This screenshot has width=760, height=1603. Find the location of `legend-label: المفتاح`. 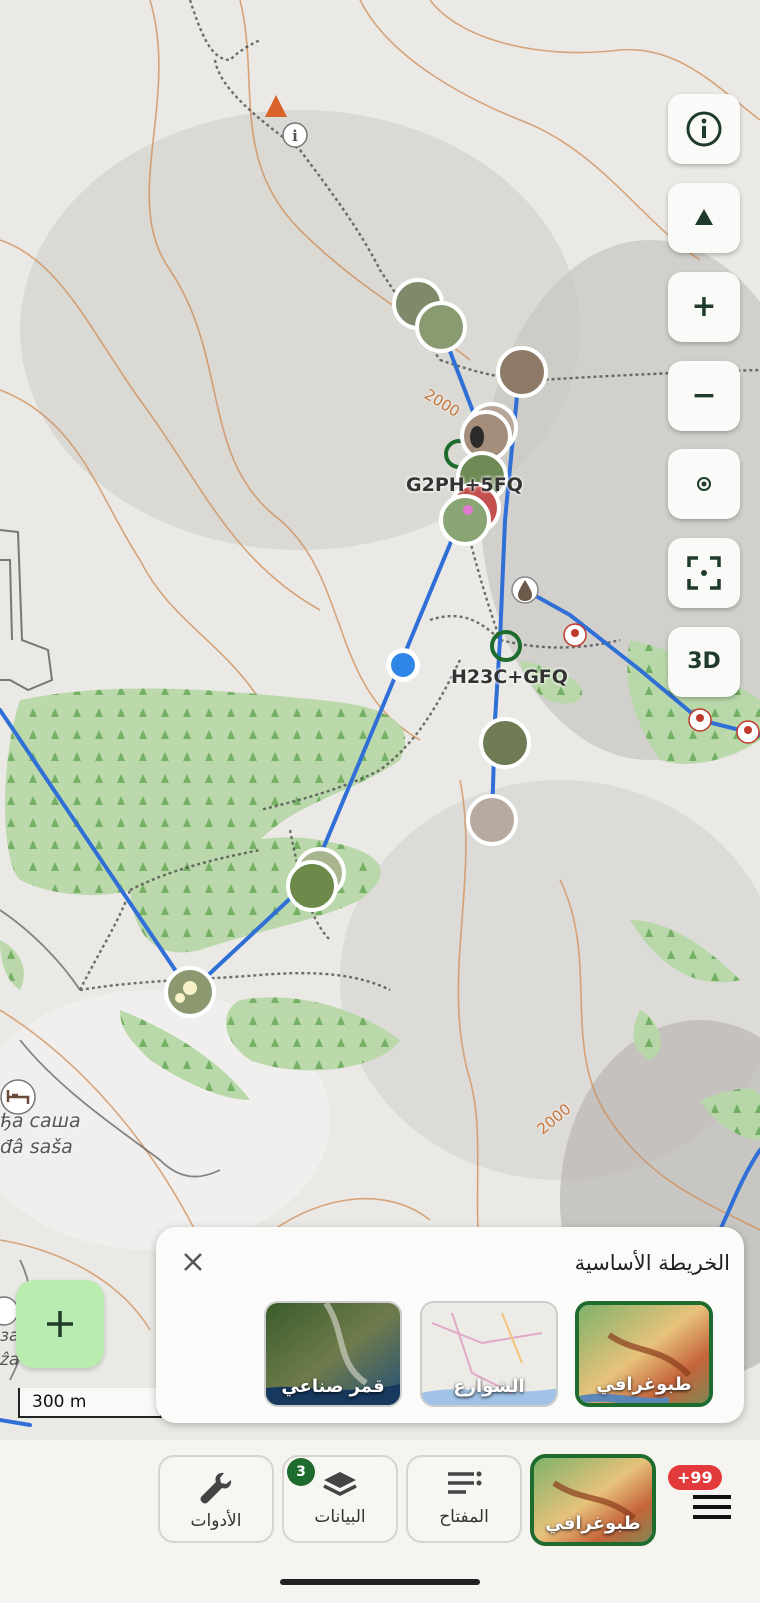

legend-label: المفتاح is located at coordinates (464, 1517).